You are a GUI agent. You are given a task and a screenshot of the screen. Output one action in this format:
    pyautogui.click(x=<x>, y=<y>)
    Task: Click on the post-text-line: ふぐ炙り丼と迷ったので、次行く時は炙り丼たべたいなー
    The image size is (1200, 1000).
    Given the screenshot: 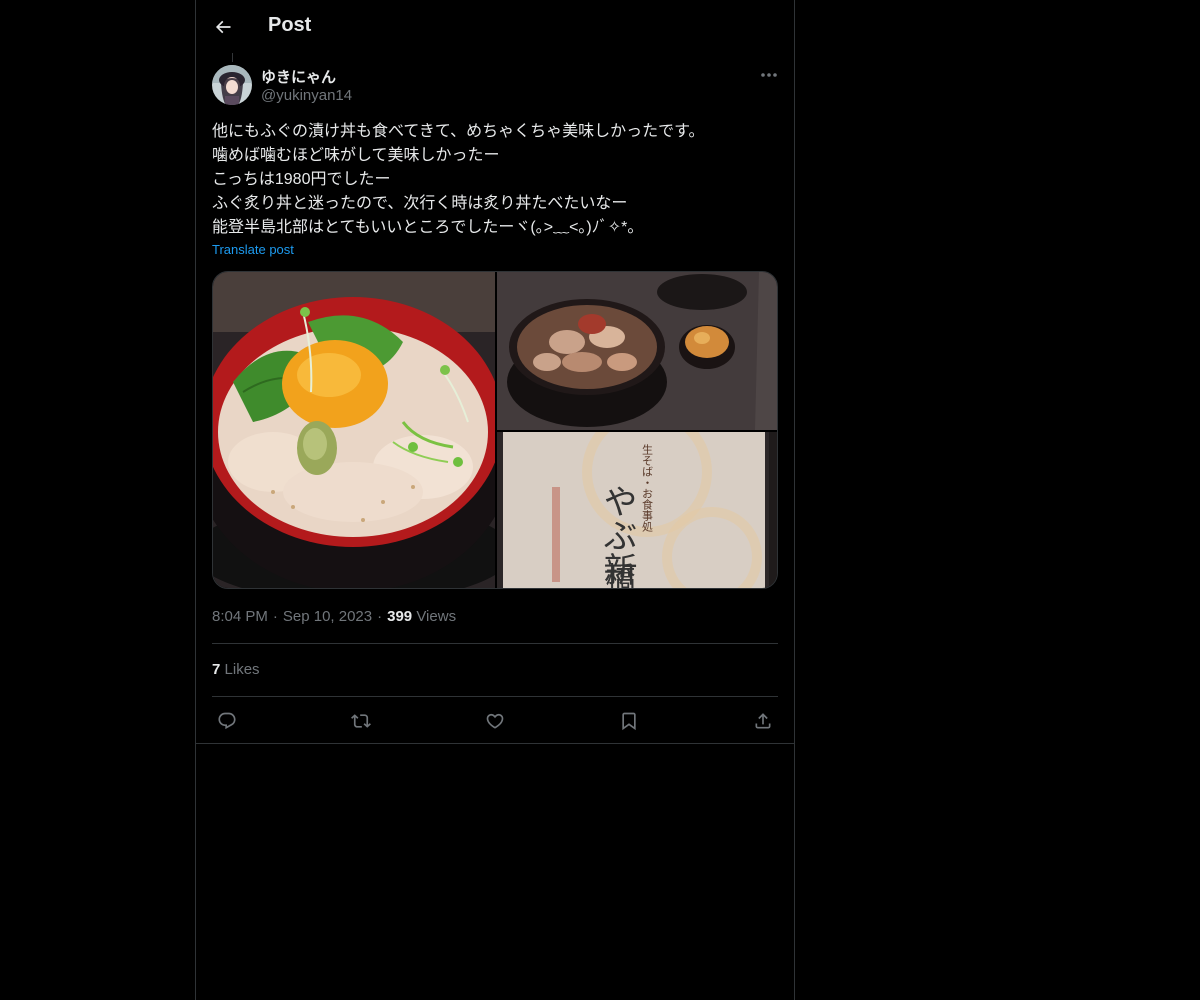 What is the action you would take?
    pyautogui.click(x=420, y=203)
    